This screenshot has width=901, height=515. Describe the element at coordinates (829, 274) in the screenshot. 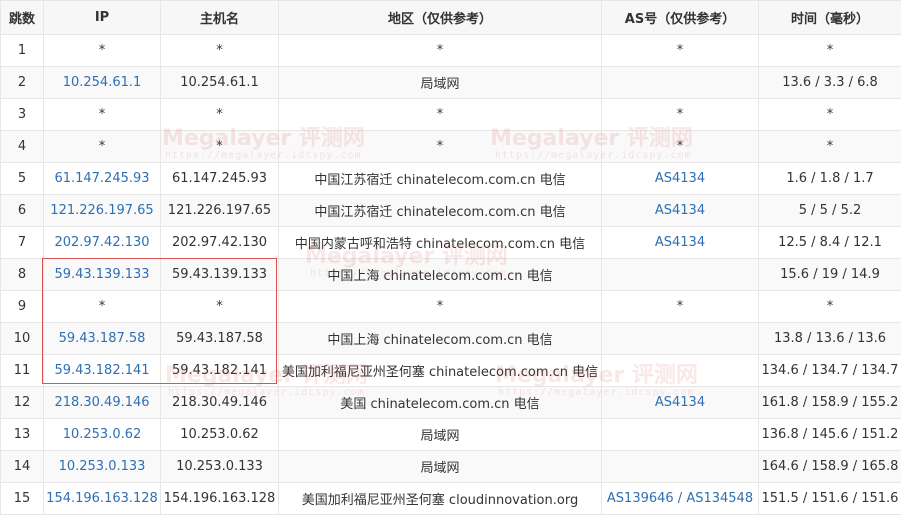

I see `time-cell: 15.6 / 19 / 14.9` at that location.